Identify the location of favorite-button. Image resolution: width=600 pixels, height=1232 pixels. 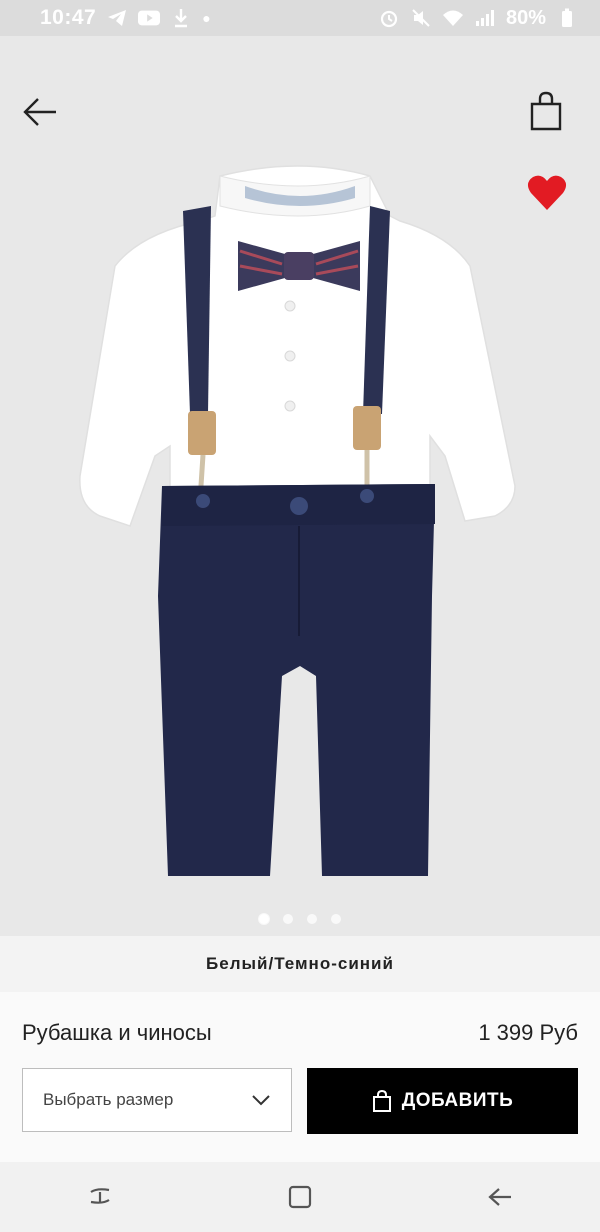
(547, 193).